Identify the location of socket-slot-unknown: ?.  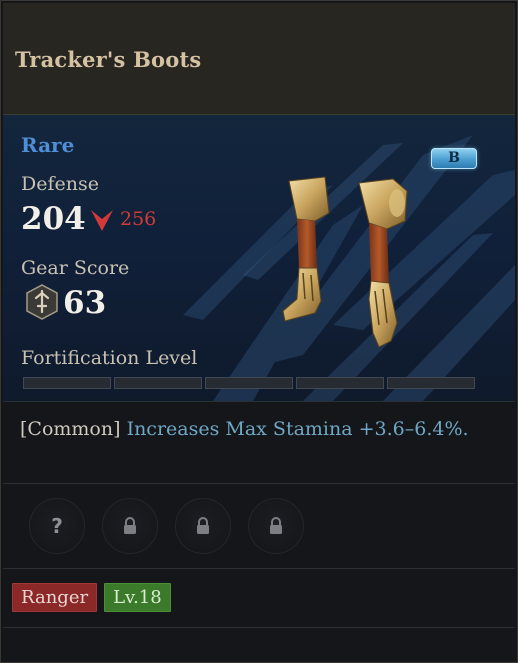
(57, 526).